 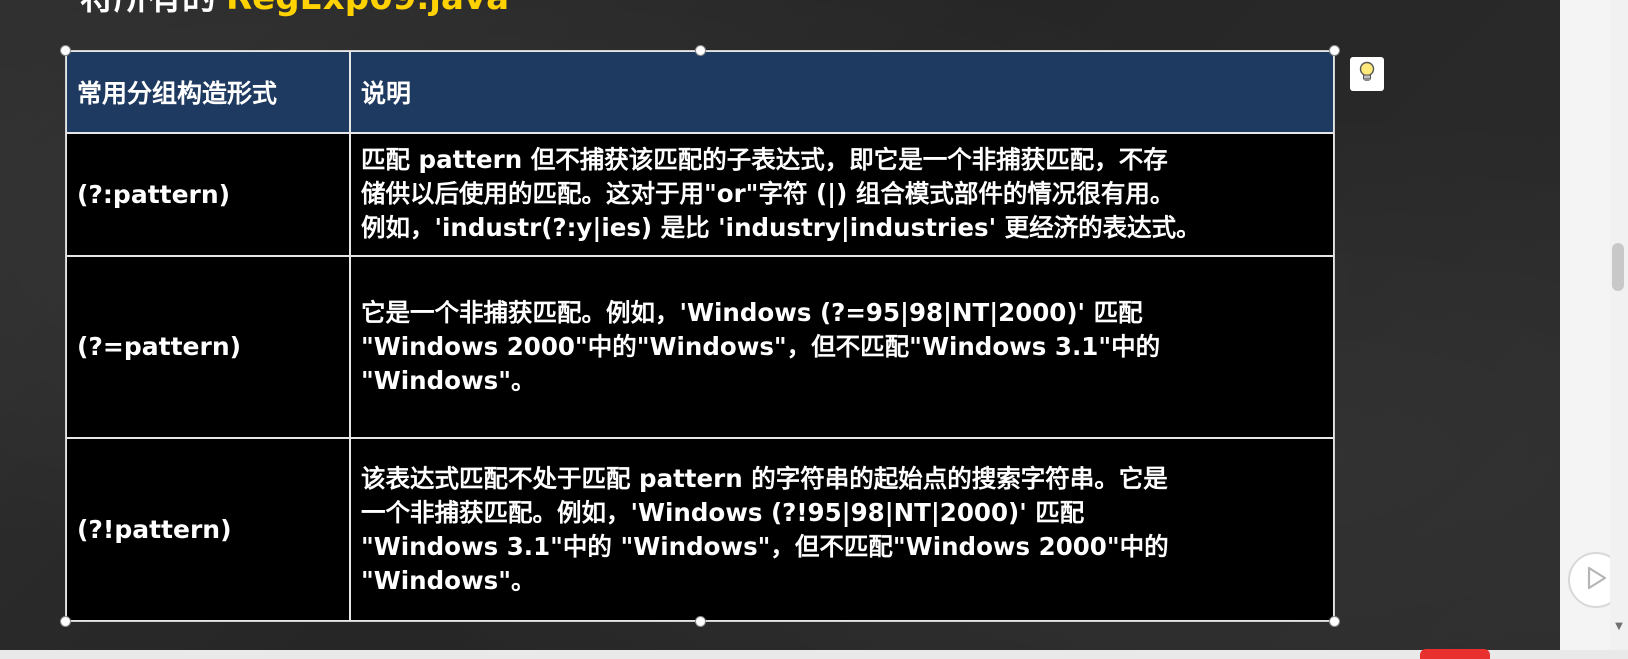 What do you see at coordinates (208, 347) in the screenshot?
I see `cell-construct-form: (?=pattern)` at bounding box center [208, 347].